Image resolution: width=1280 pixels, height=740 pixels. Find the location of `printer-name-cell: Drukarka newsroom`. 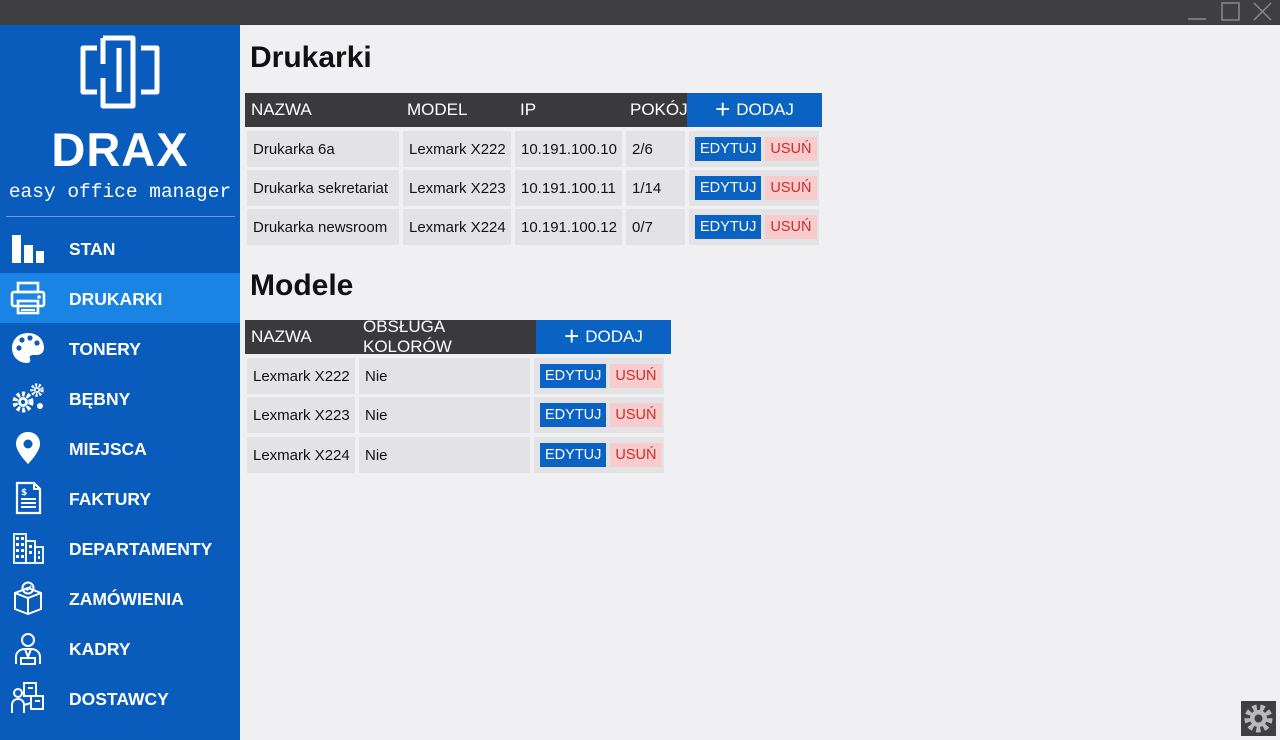

printer-name-cell: Drukarka newsroom is located at coordinates (323, 227).